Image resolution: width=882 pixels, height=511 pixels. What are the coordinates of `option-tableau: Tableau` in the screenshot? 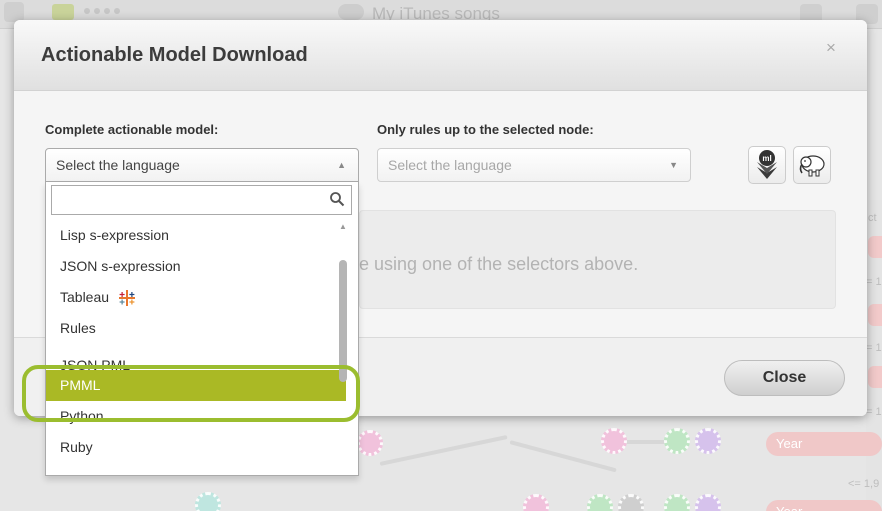 It's located at (196, 297).